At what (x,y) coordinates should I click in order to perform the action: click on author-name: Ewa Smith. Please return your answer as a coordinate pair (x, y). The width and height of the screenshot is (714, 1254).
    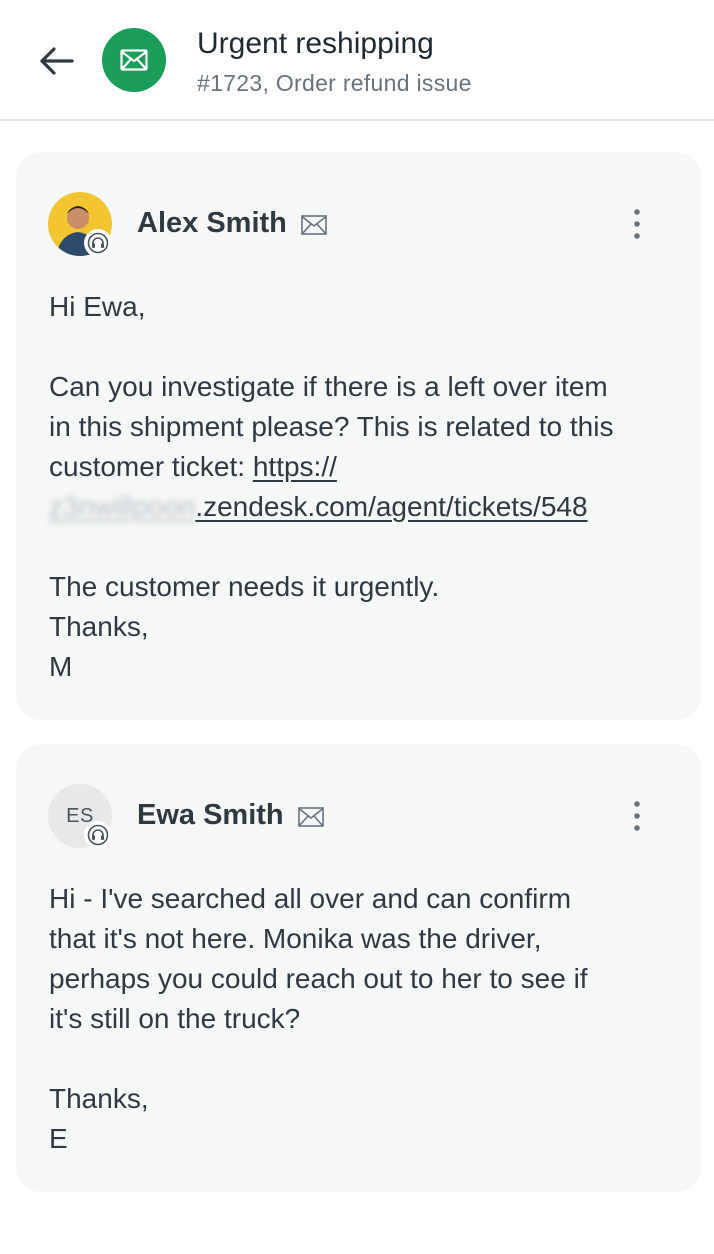
    Looking at the image, I should click on (210, 815).